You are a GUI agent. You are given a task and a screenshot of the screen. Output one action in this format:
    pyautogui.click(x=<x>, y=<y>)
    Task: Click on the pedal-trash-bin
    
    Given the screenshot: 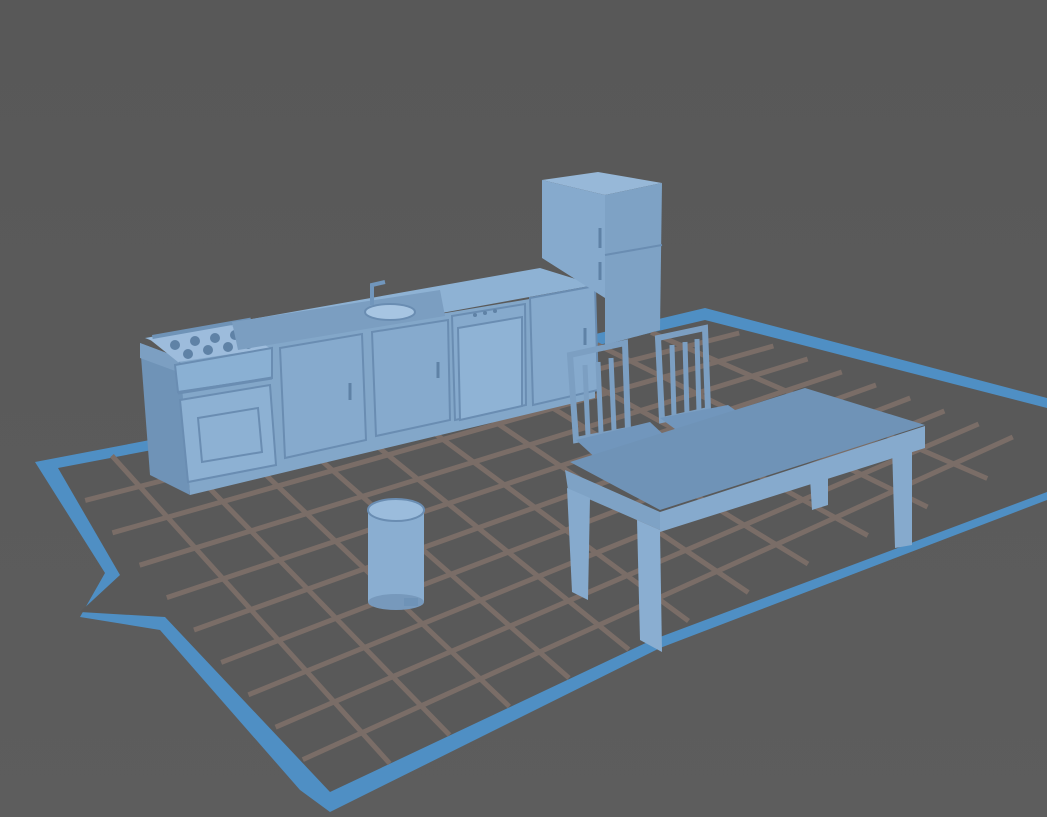 What is the action you would take?
    pyautogui.click(x=396, y=554)
    